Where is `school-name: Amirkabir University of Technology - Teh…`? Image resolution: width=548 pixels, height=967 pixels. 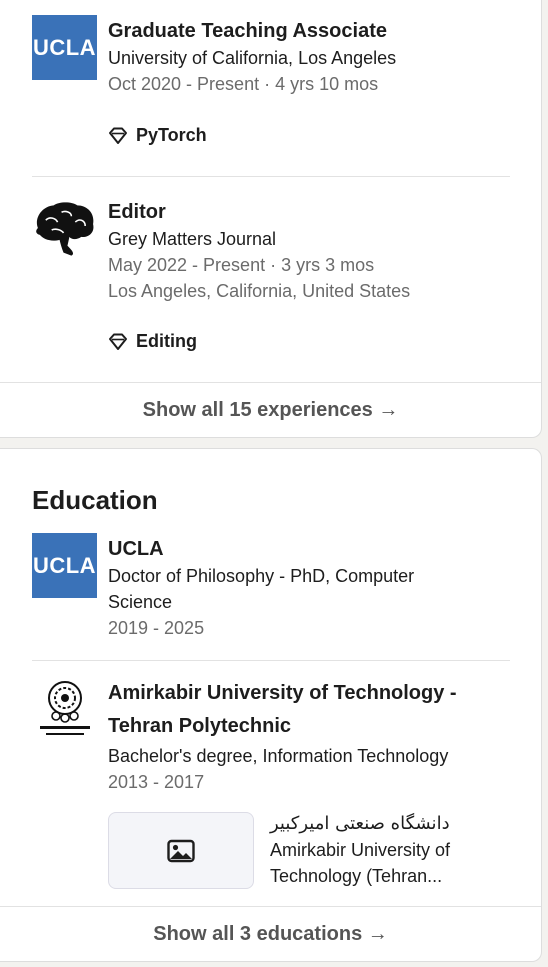
school-name: Amirkabir University of Technology - Teh… is located at coordinates (309, 710).